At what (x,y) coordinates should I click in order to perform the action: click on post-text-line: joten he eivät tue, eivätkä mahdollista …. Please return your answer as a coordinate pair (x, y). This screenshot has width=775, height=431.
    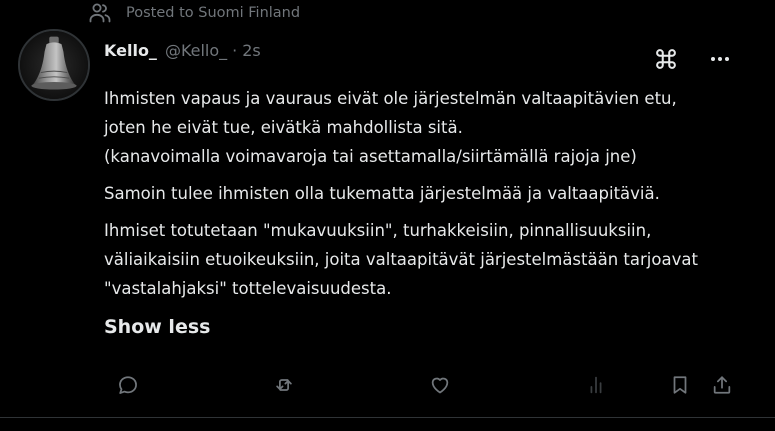
    Looking at the image, I should click on (283, 127).